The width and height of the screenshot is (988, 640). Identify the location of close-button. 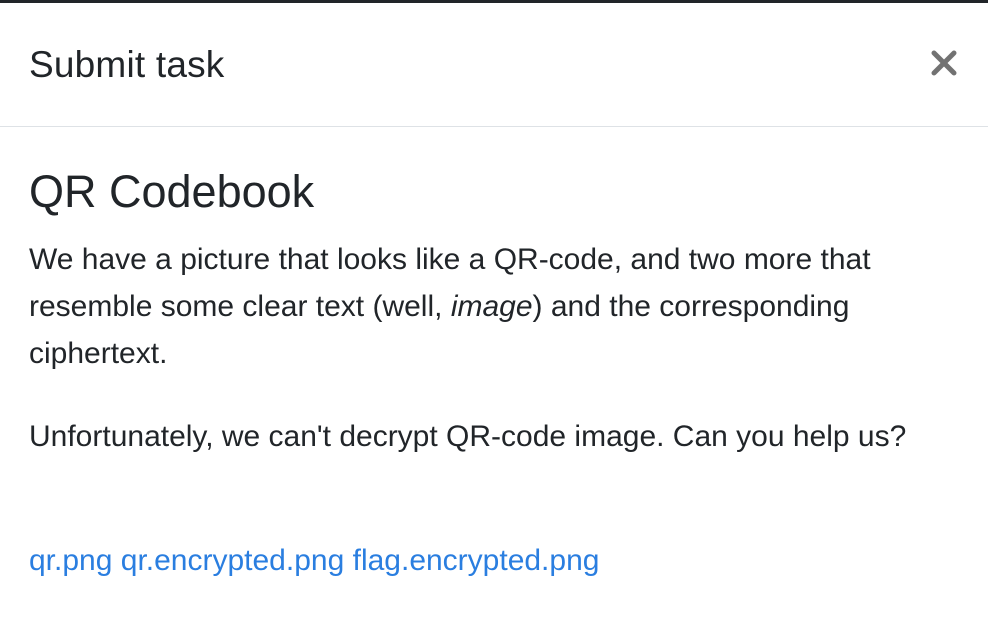
(944, 61).